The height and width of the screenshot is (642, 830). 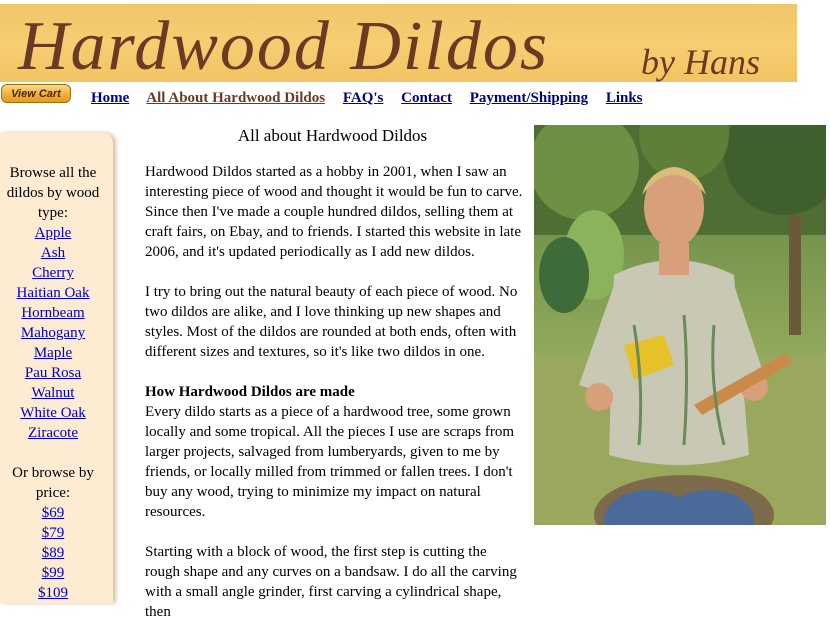 I want to click on sidebar-link-price-99: $99, so click(x=53, y=573).